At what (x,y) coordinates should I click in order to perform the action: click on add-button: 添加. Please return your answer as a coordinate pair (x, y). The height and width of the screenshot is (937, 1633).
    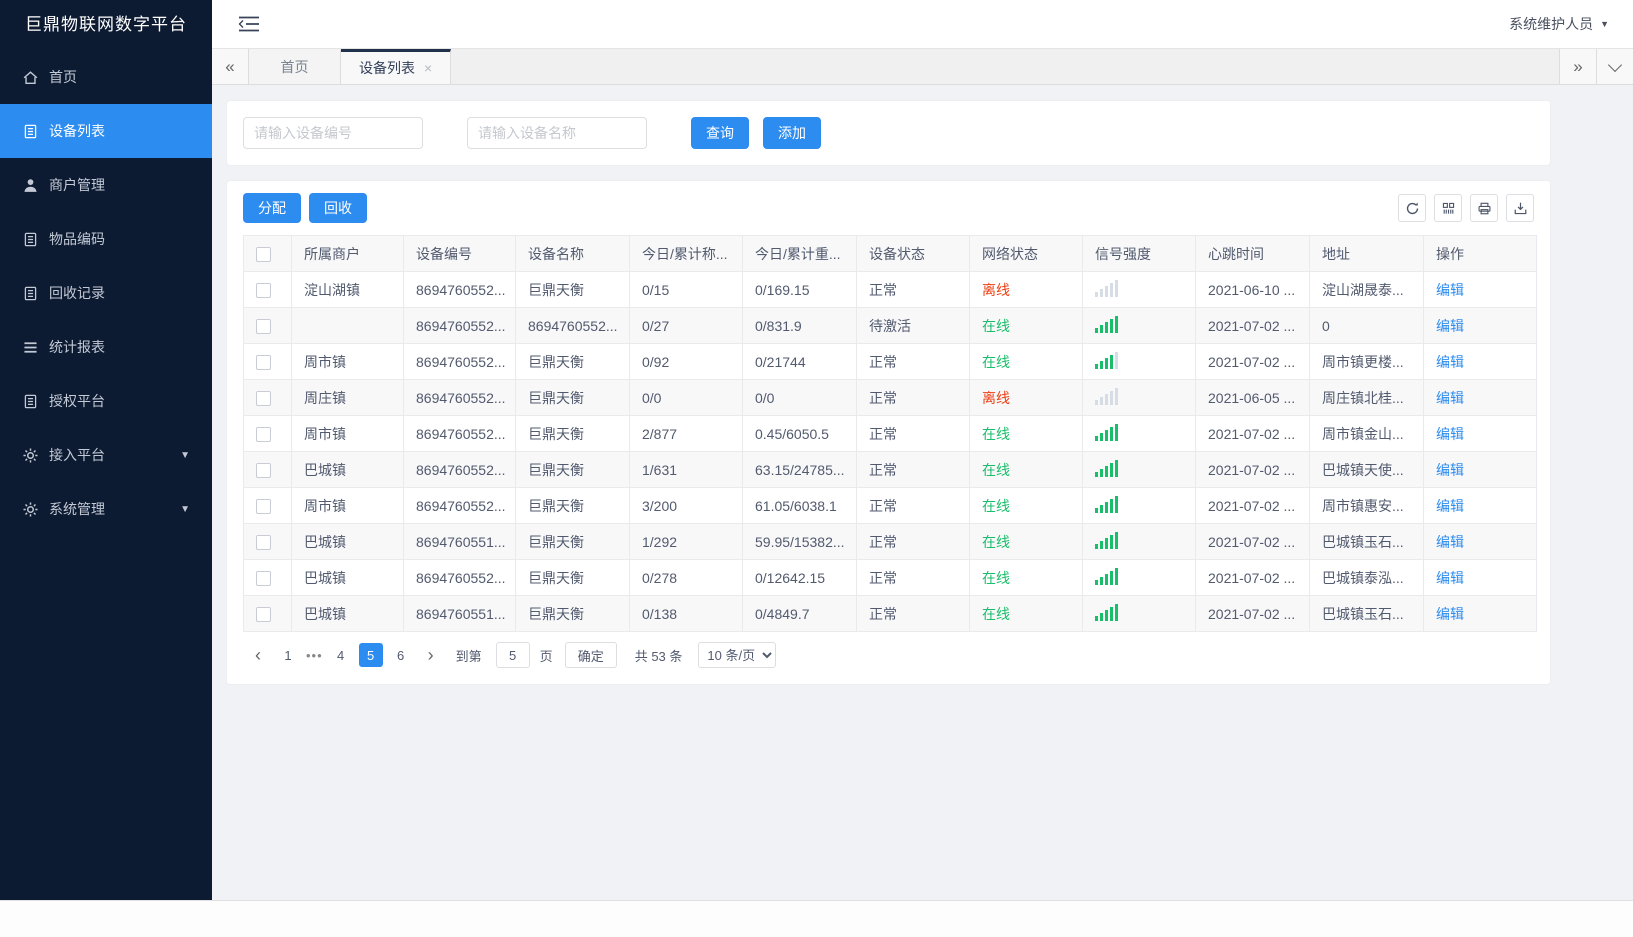
    Looking at the image, I should click on (792, 133).